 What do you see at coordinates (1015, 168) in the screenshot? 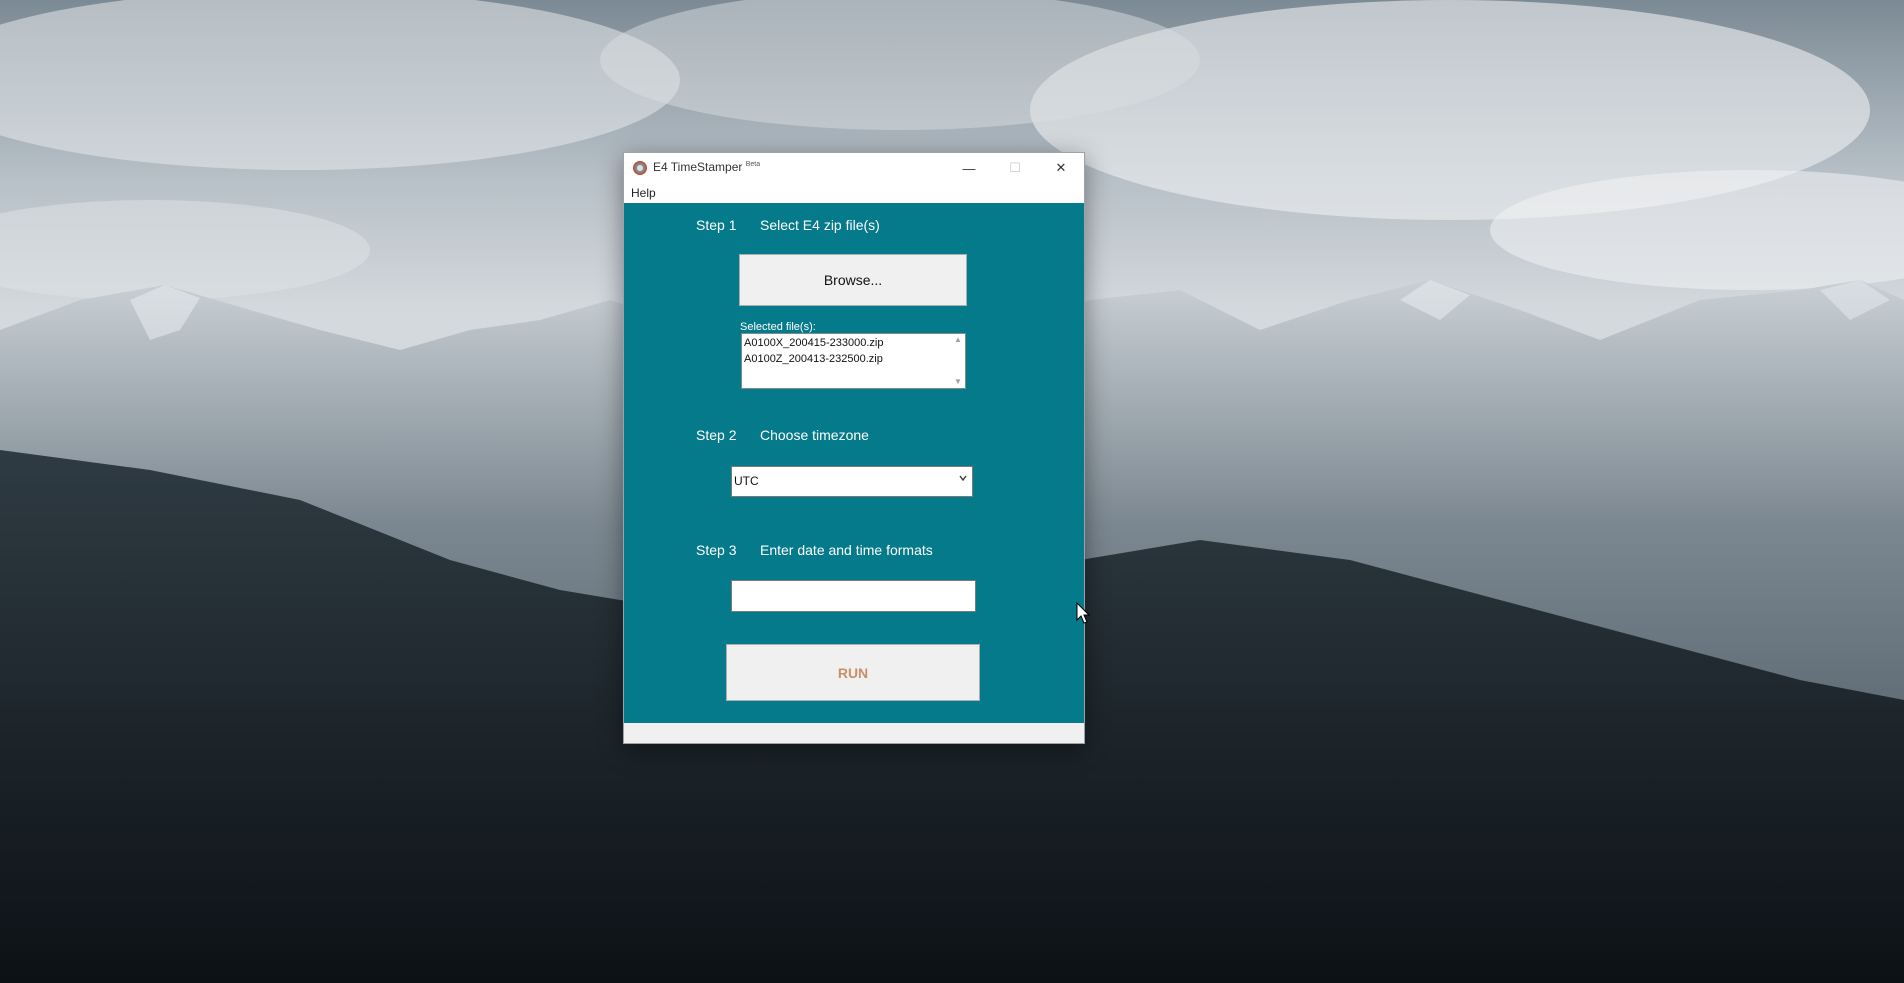
I see `maximize-button: ☐` at bounding box center [1015, 168].